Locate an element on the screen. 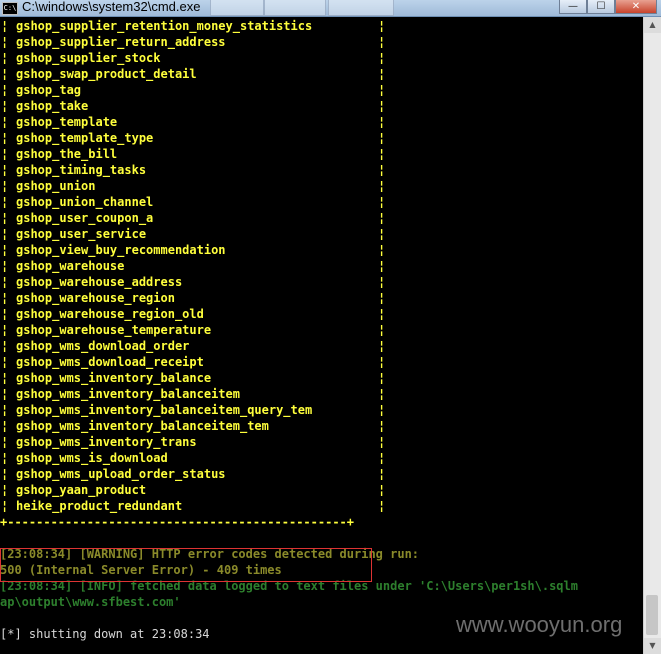 This screenshot has width=661, height=654. table-row: ¦ gshop_union ¦ is located at coordinates (200, 186).